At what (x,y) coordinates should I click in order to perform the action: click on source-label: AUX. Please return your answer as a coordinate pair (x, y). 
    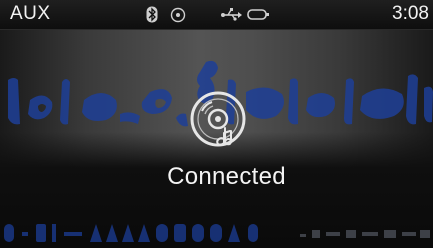
    Looking at the image, I should click on (30, 13).